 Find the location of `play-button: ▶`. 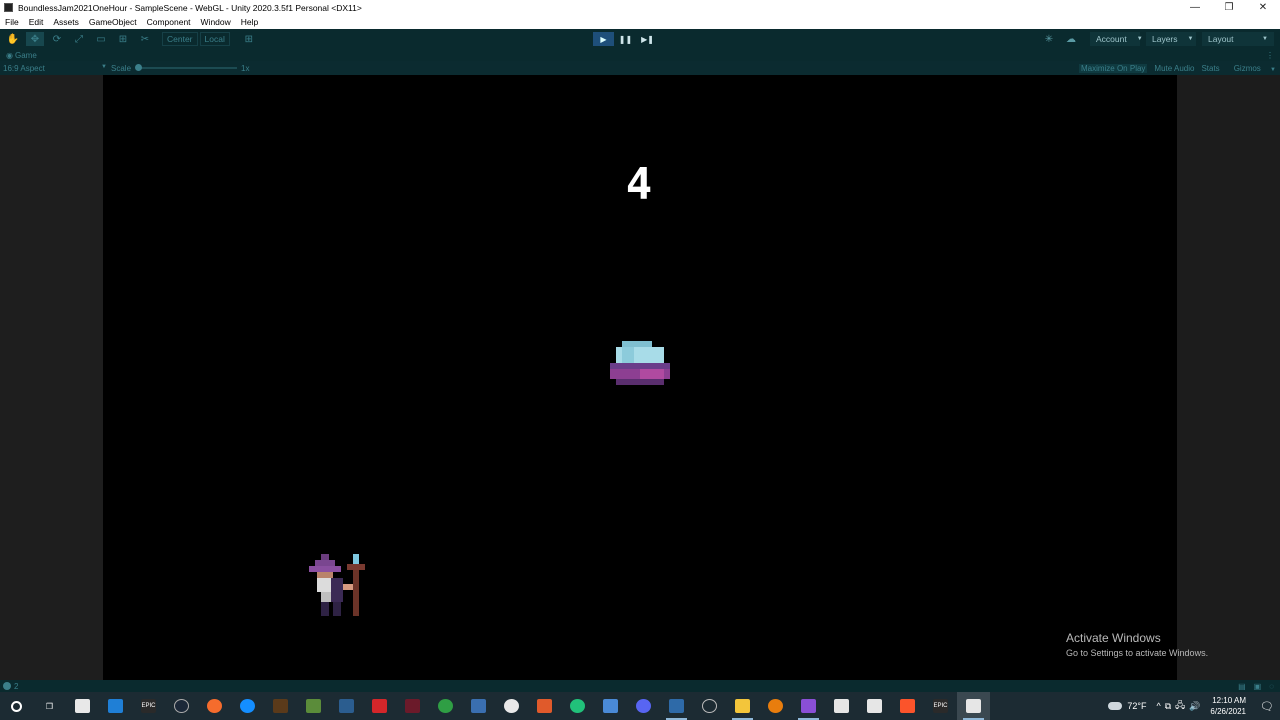

play-button: ▶ is located at coordinates (603, 39).